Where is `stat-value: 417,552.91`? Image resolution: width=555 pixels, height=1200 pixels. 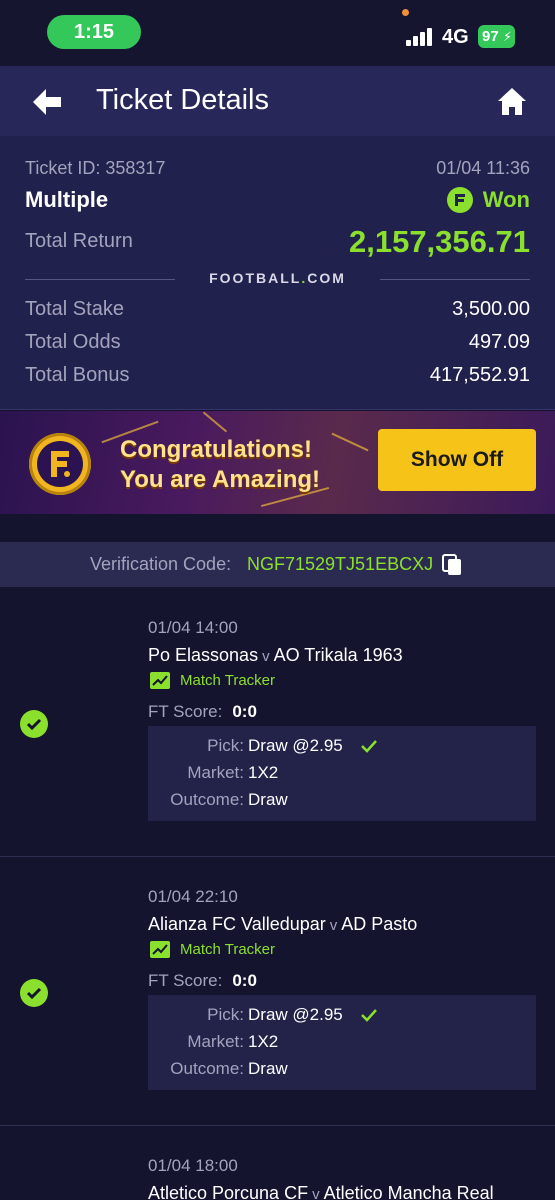
stat-value: 417,552.91 is located at coordinates (479, 375).